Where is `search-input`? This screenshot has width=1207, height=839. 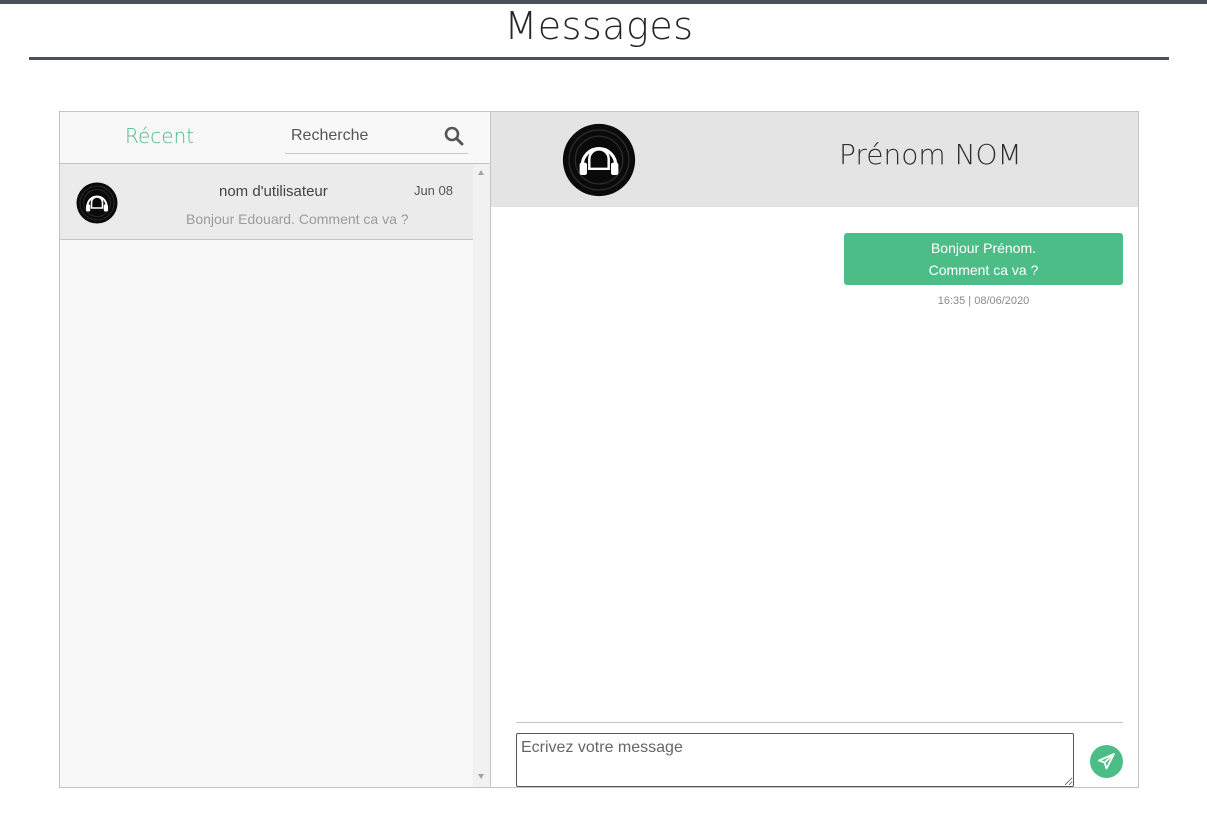
search-input is located at coordinates (363, 135).